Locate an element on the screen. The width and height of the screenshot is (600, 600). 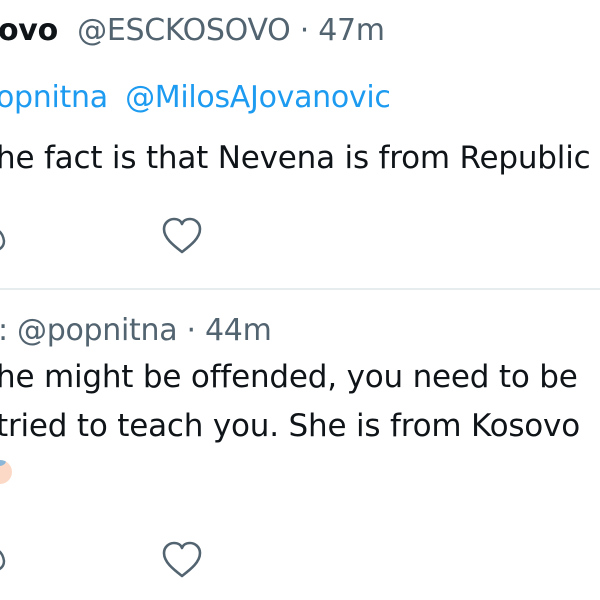
tweet-1-text: he fact is that Nevena is from Republic is located at coordinates (295, 158).